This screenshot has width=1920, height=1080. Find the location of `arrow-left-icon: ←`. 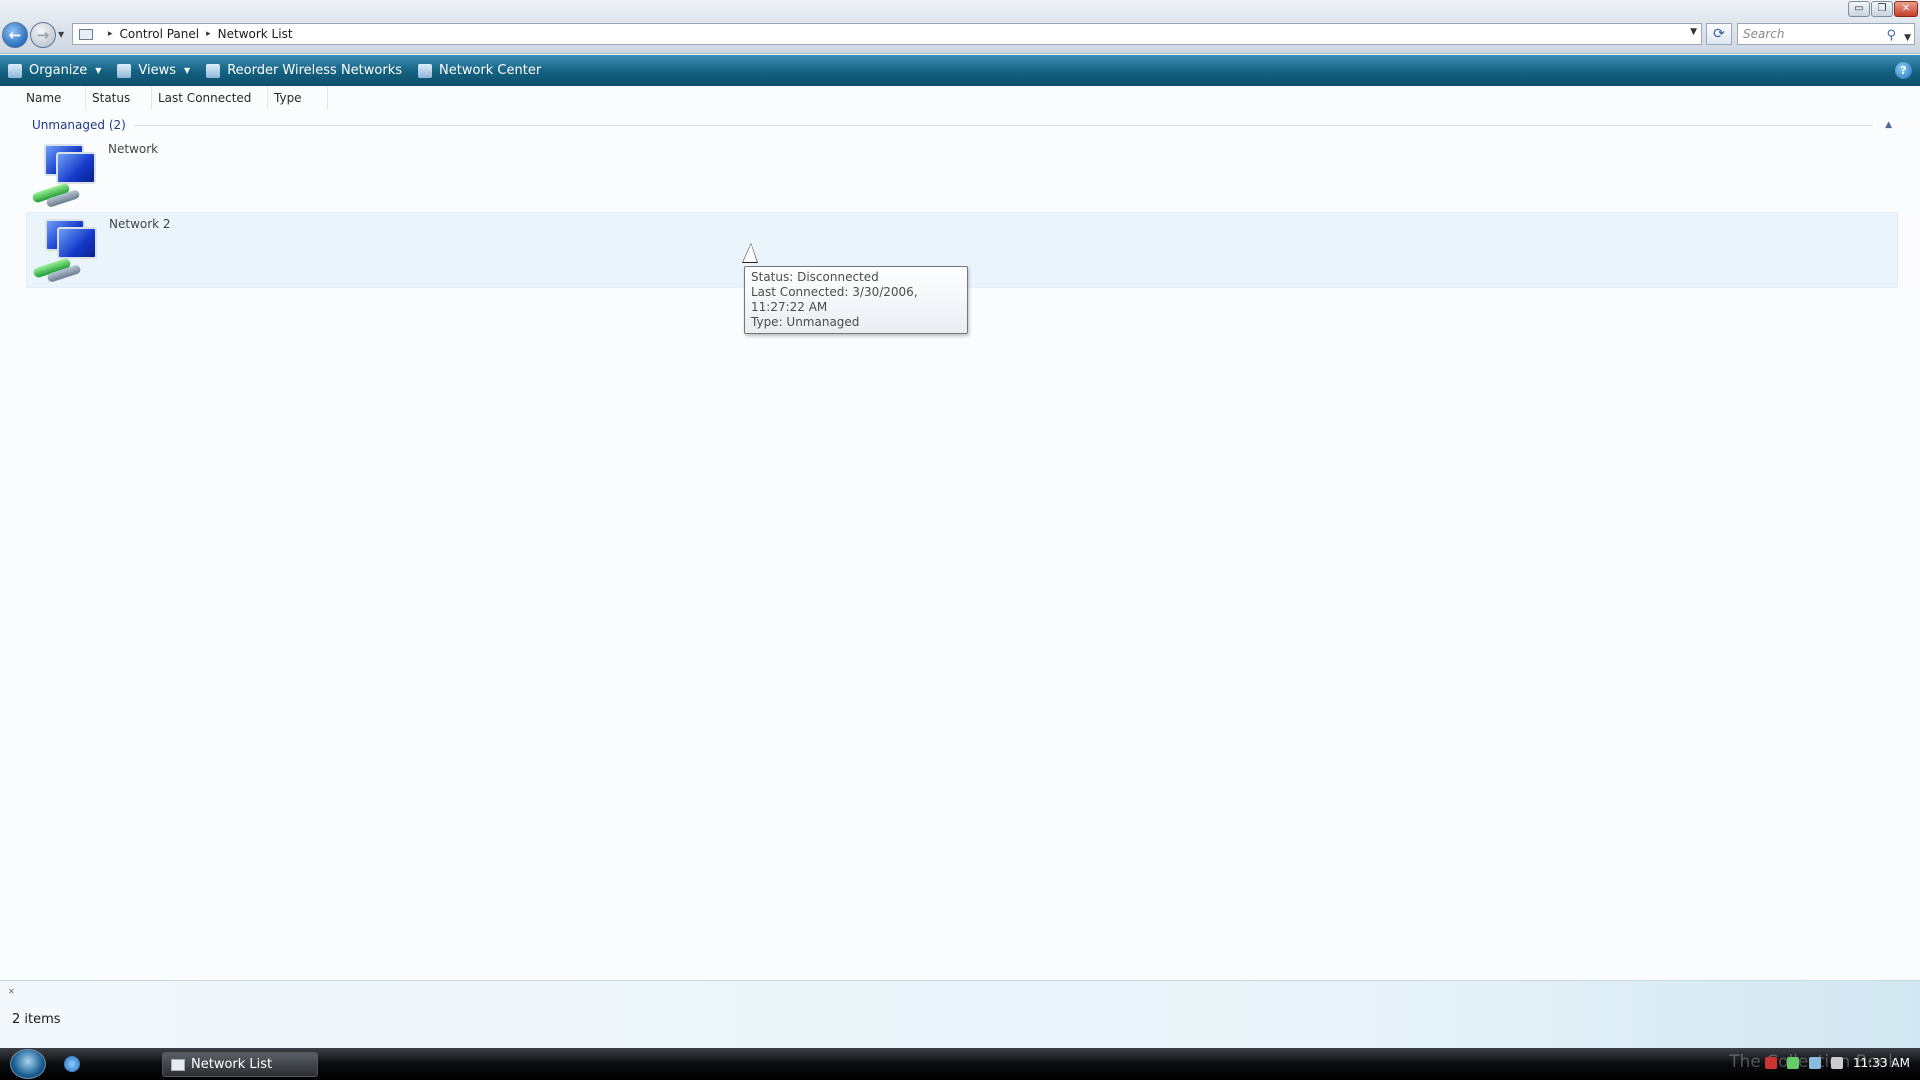

arrow-left-icon: ← is located at coordinates (15, 35).